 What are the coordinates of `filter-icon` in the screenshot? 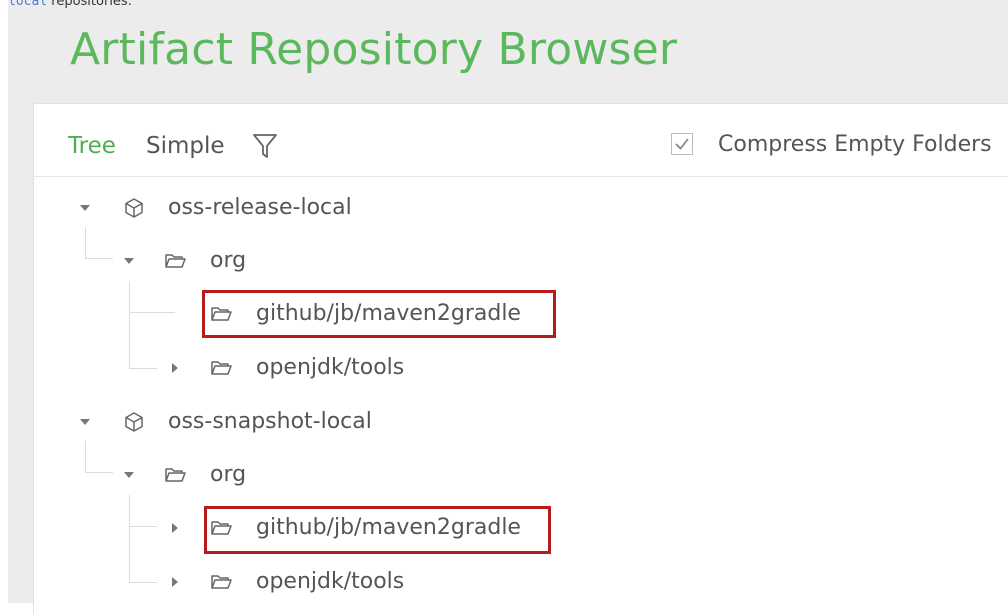 It's located at (265, 146).